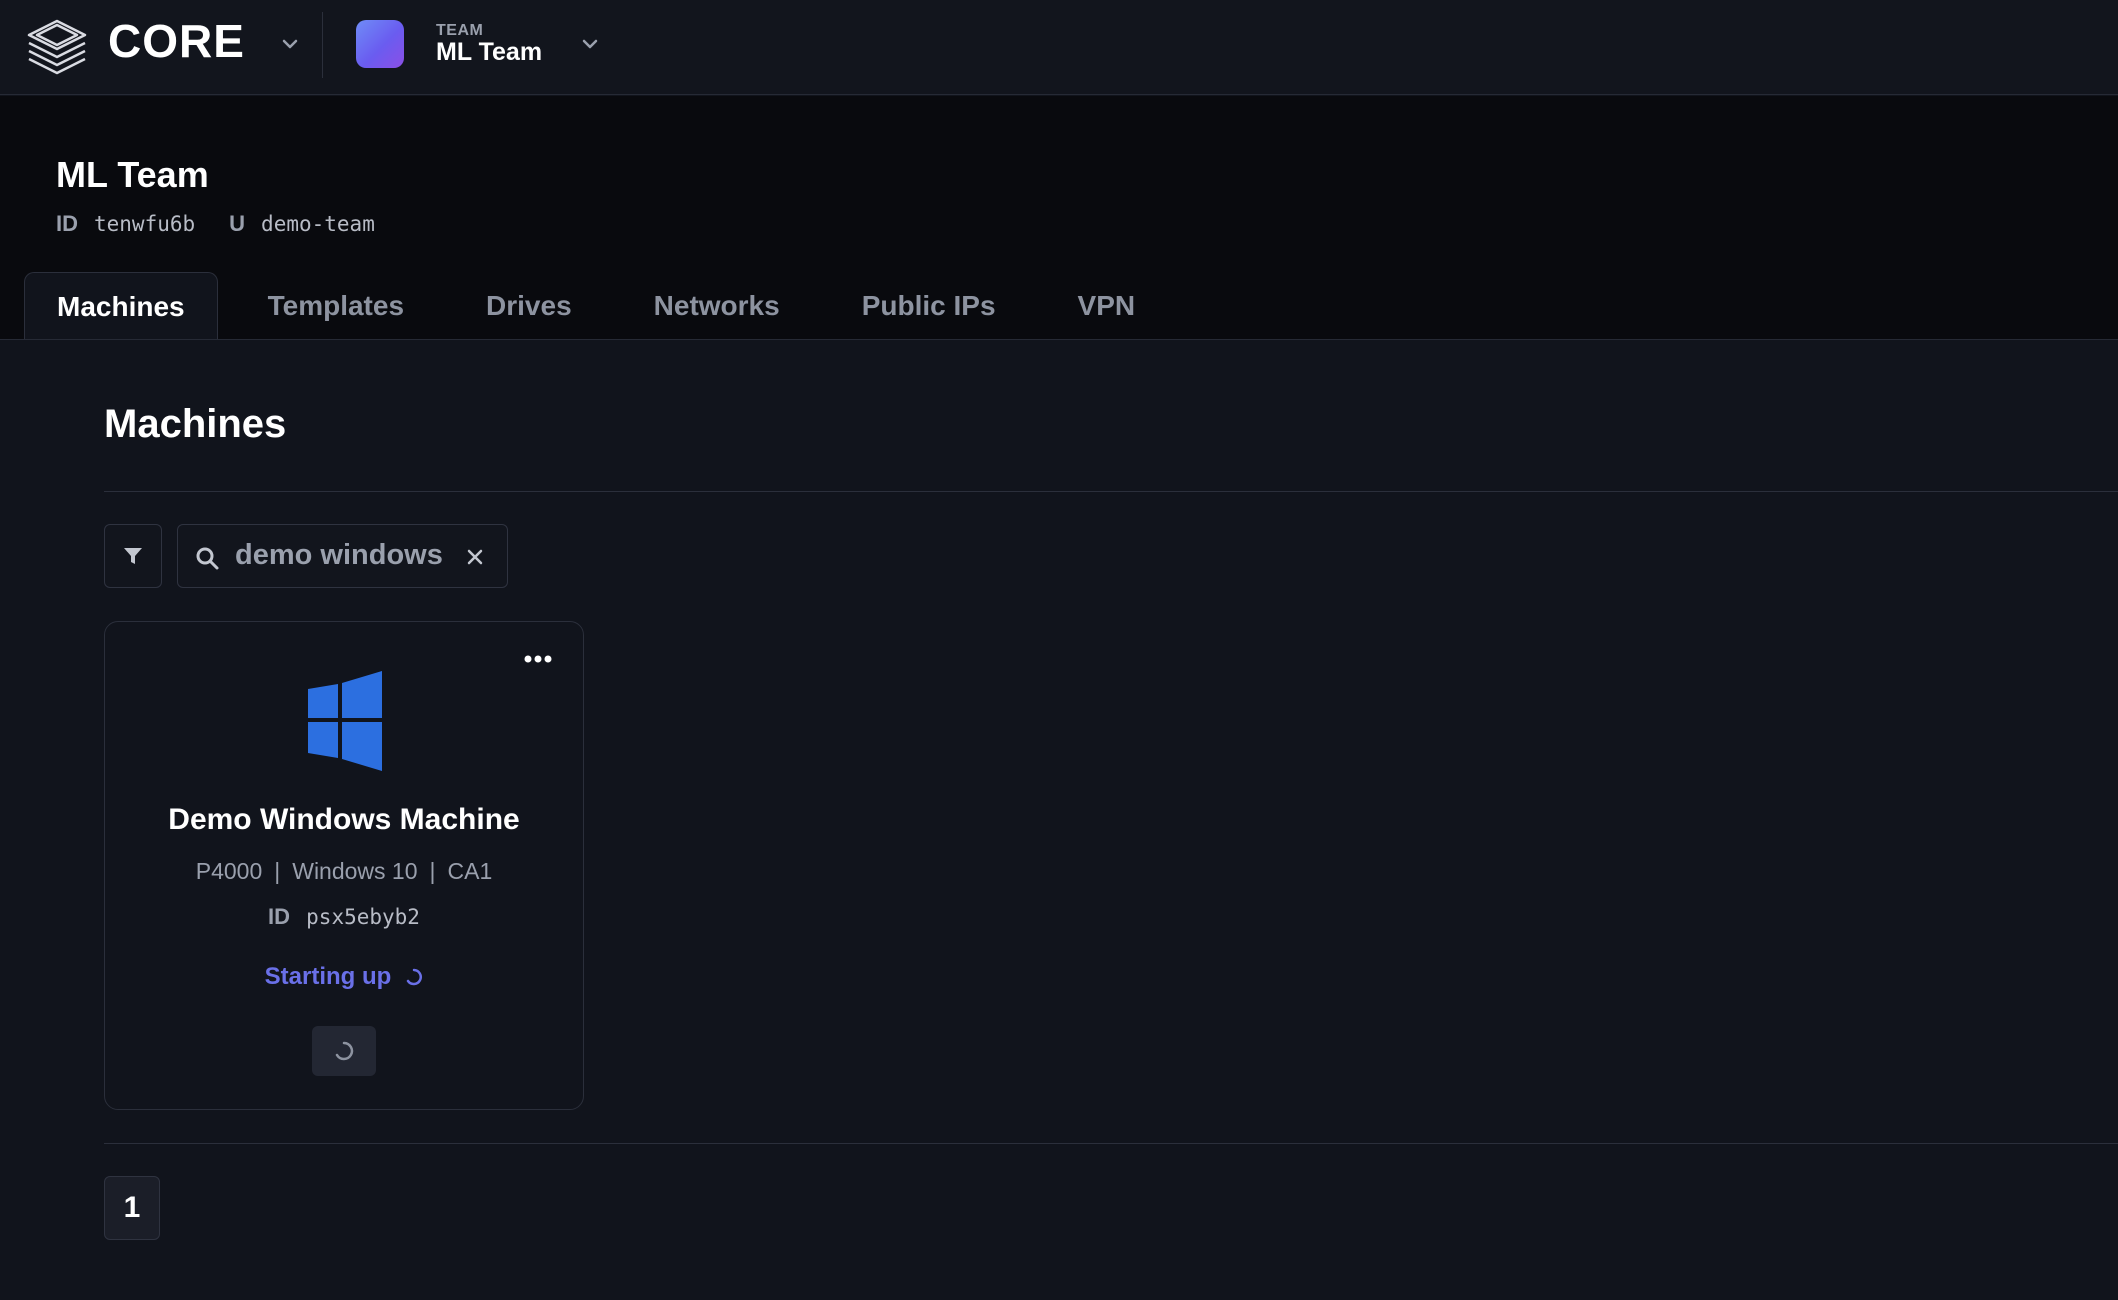 This screenshot has height=1300, width=2118. Describe the element at coordinates (1059, 339) in the screenshot. I see `tabs-divider` at that location.